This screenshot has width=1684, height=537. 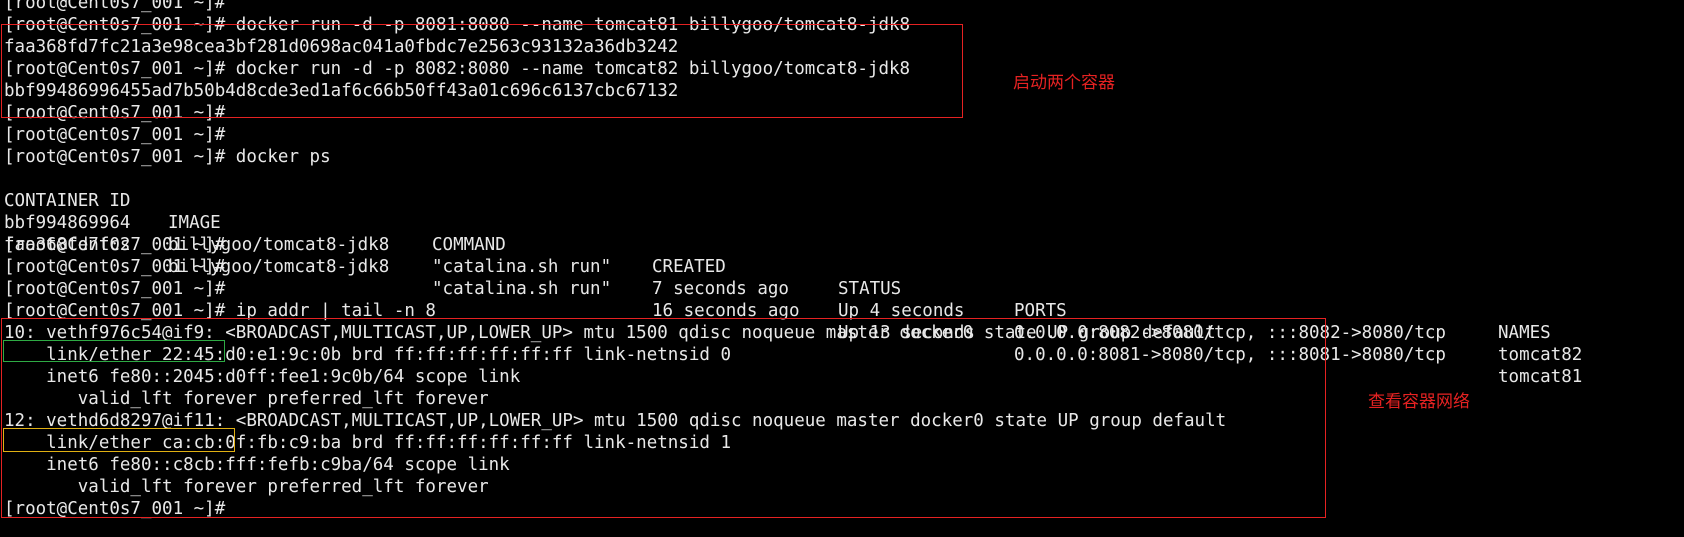 I want to click on docker-ps-col-header: COMMAND, so click(x=469, y=245).